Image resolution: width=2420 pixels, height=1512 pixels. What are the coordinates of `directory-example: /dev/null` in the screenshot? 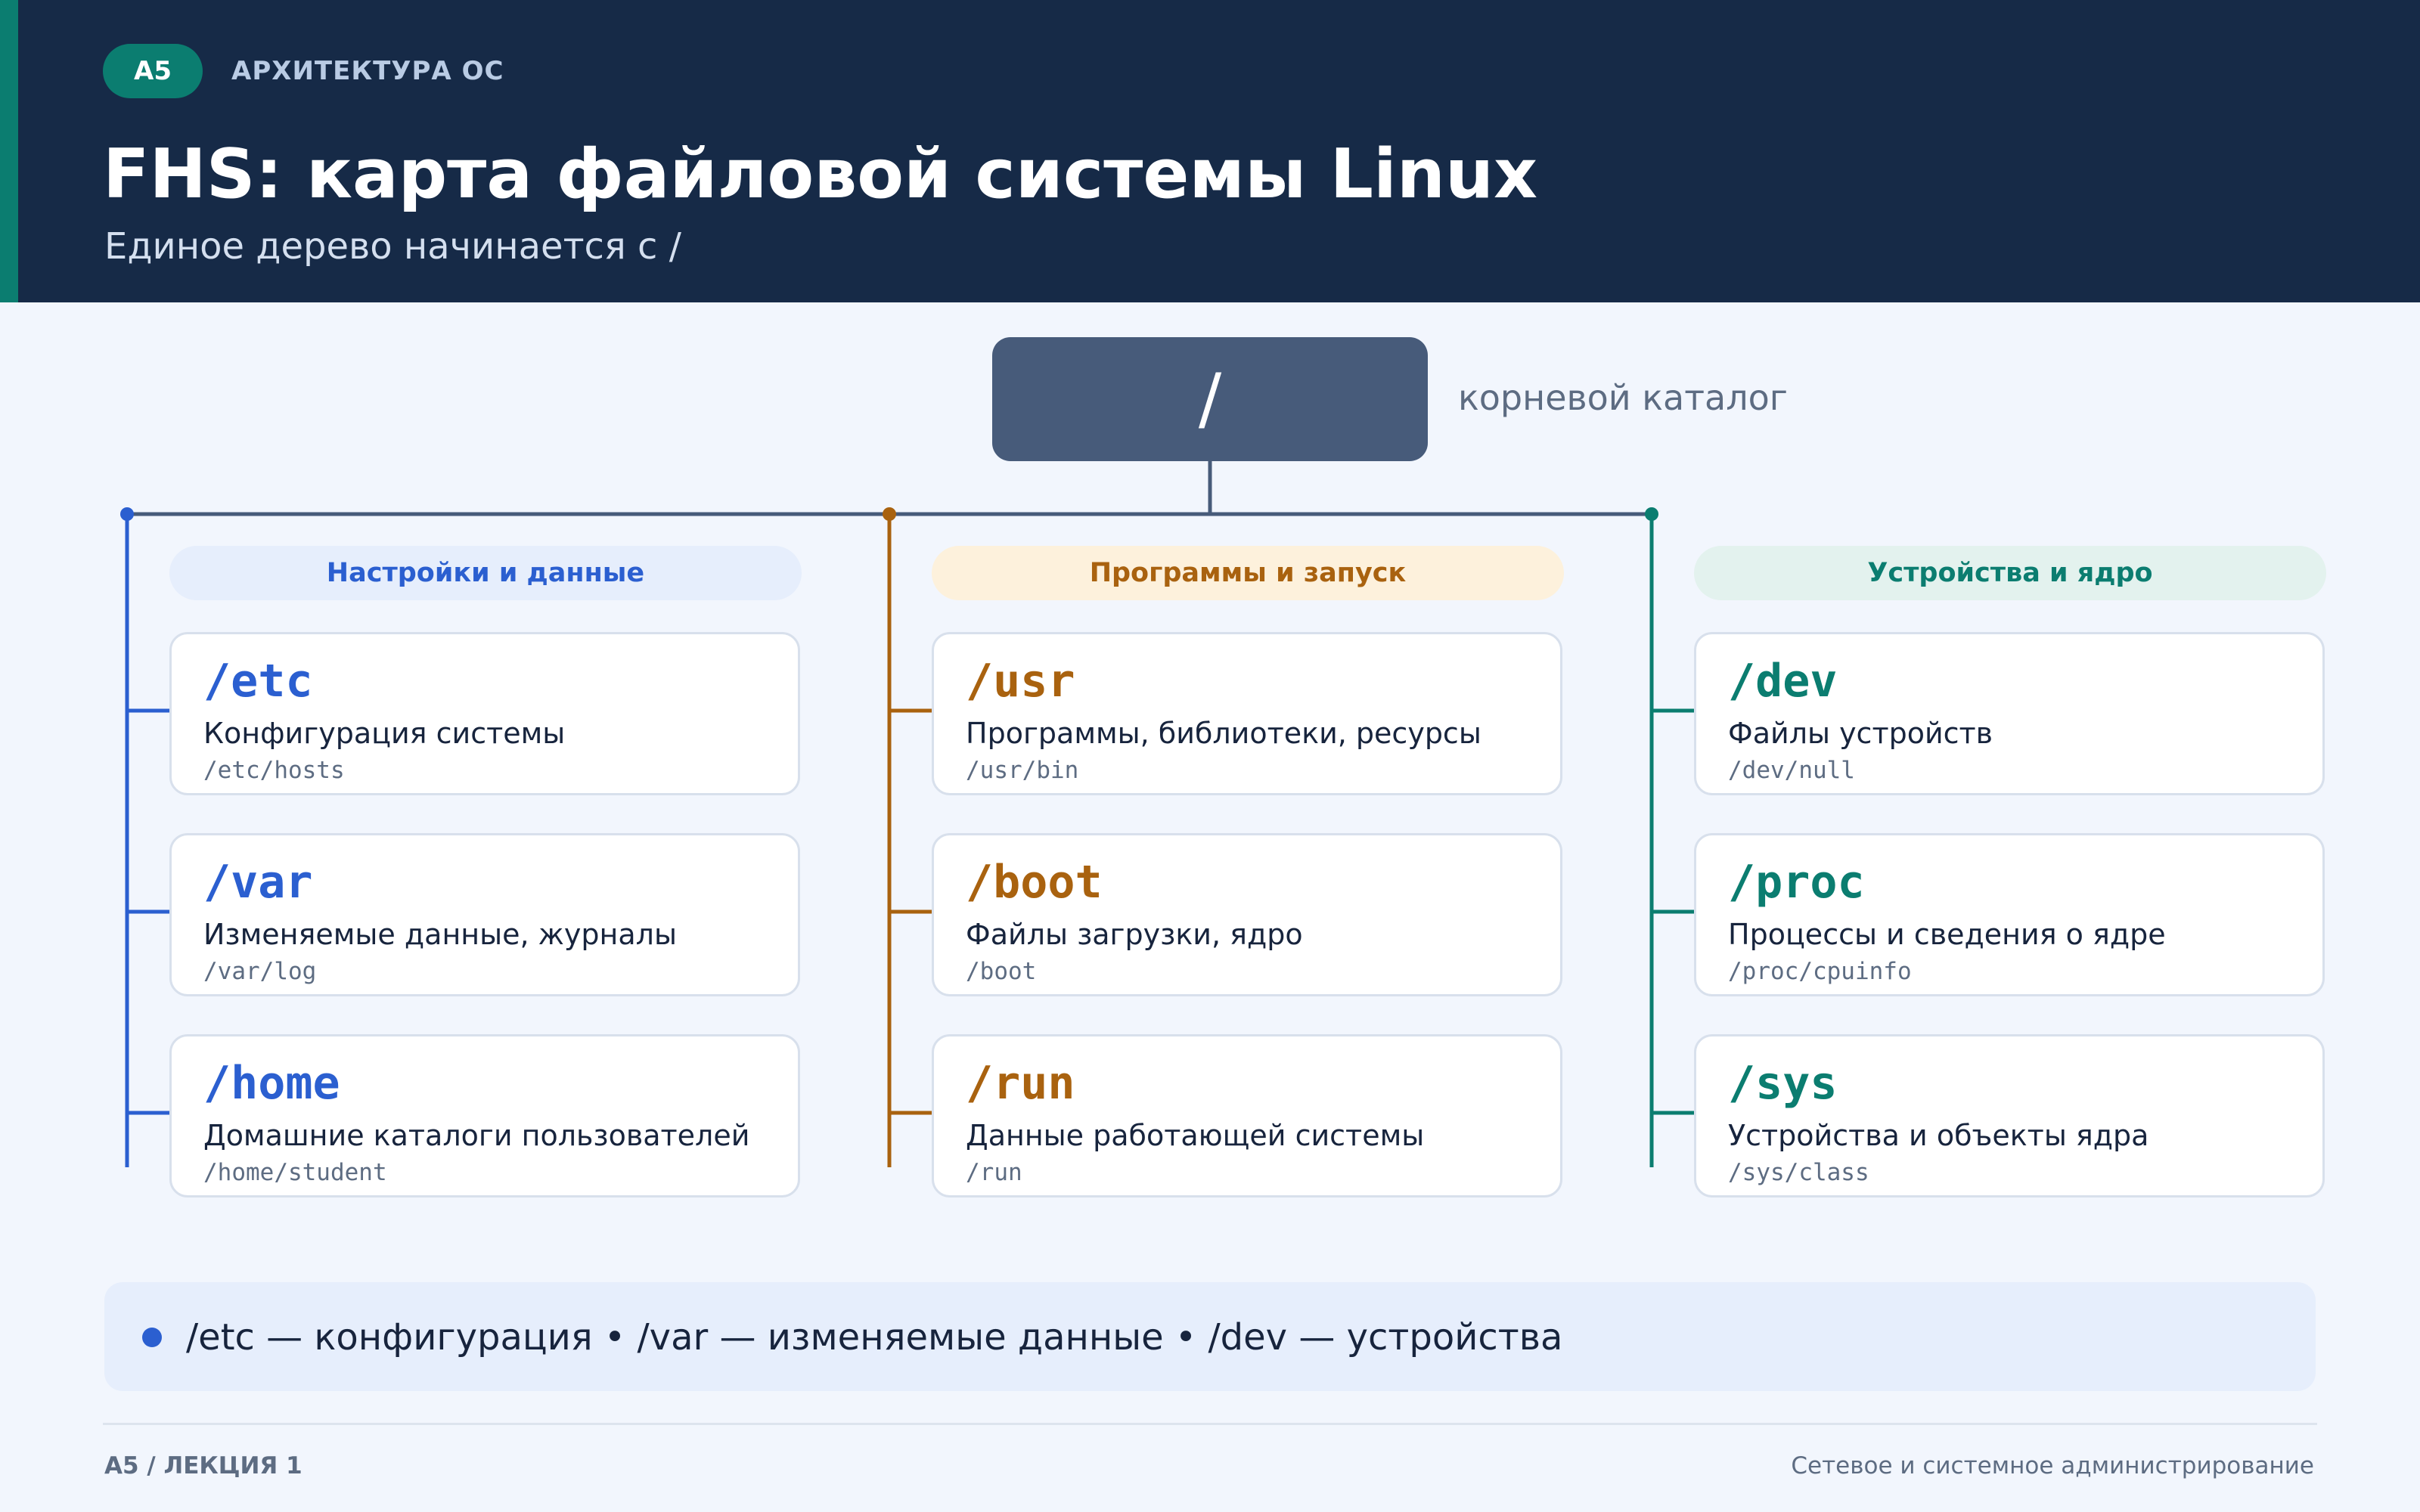 It's located at (1791, 770).